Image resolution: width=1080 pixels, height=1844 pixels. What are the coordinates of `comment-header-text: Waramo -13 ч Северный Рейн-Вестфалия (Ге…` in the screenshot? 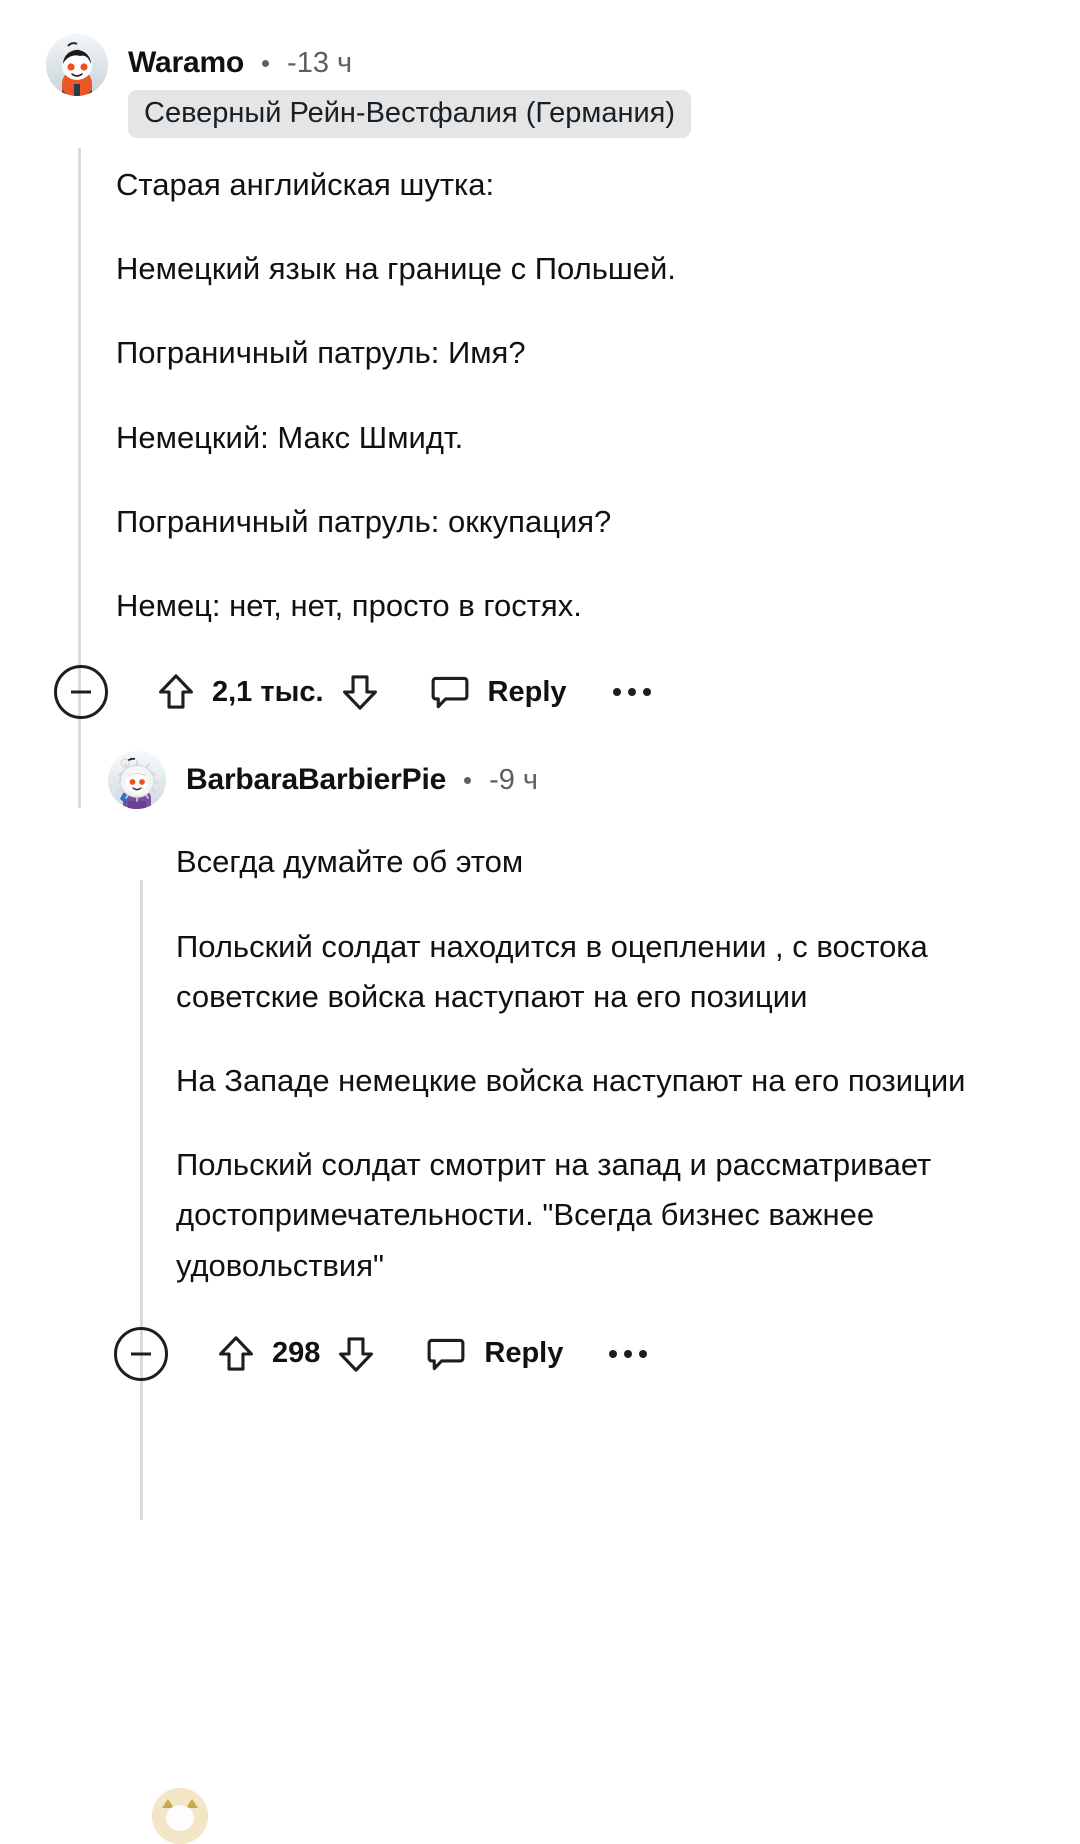 It's located at (410, 86).